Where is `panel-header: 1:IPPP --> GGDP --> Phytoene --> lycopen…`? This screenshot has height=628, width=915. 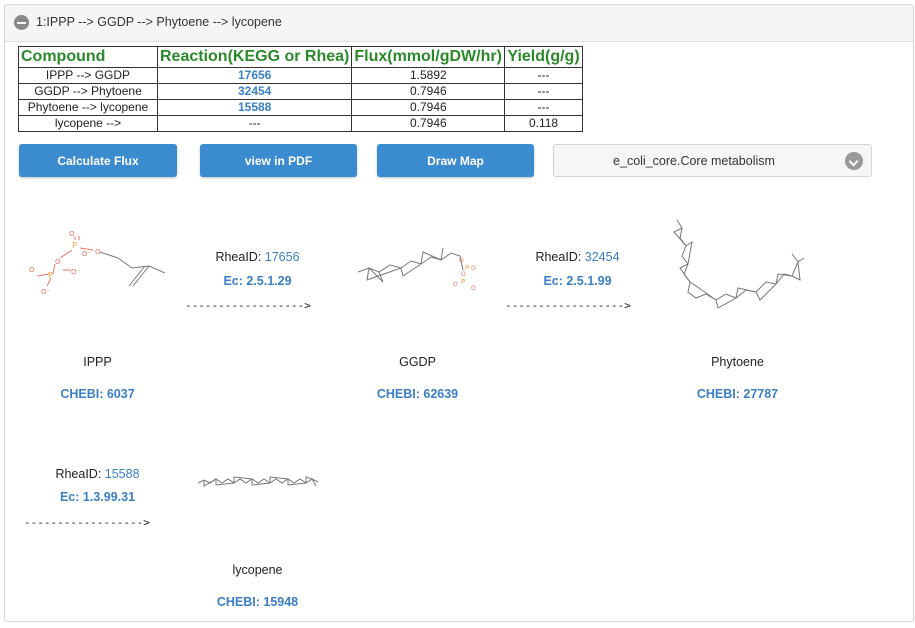 panel-header: 1:IPPP --> GGDP --> Phytoene --> lycopen… is located at coordinates (459, 23).